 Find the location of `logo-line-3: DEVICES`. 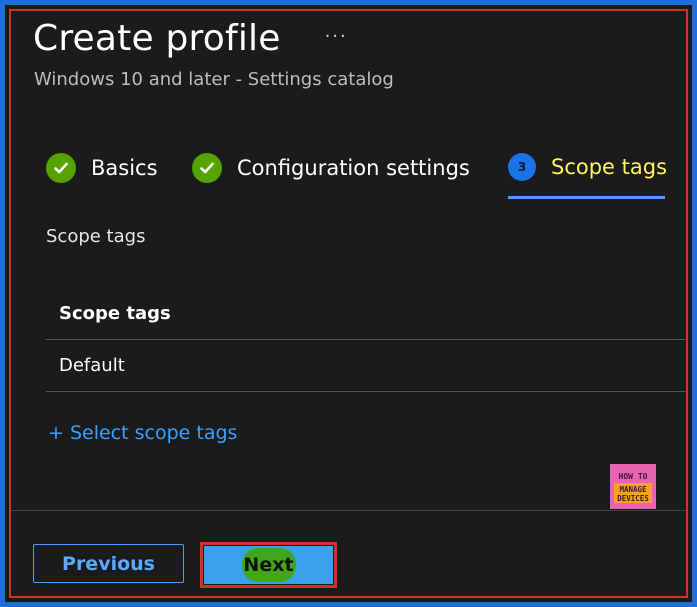

logo-line-3: DEVICES is located at coordinates (633, 498).